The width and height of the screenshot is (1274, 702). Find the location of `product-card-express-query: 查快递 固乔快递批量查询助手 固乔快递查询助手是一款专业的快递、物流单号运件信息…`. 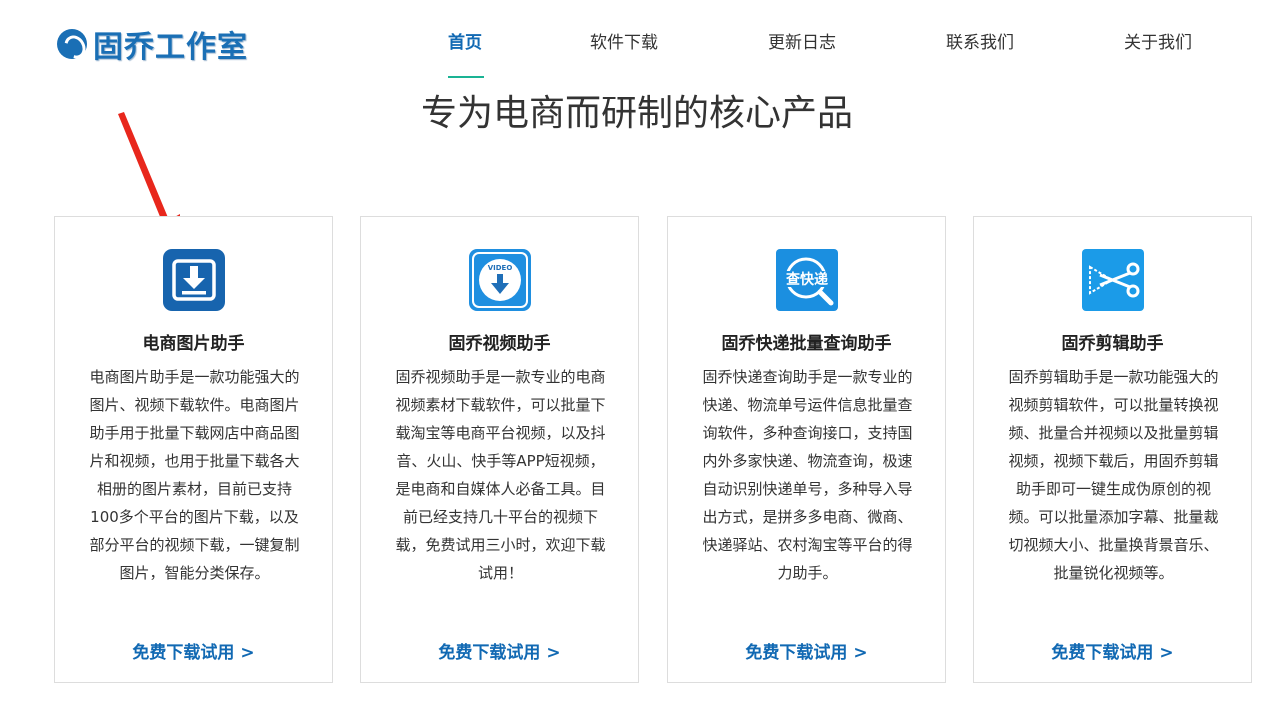

product-card-express-query: 查快递 固乔快递批量查询助手 固乔快递查询助手是一款专业的快递、物流单号运件信息… is located at coordinates (806, 449).